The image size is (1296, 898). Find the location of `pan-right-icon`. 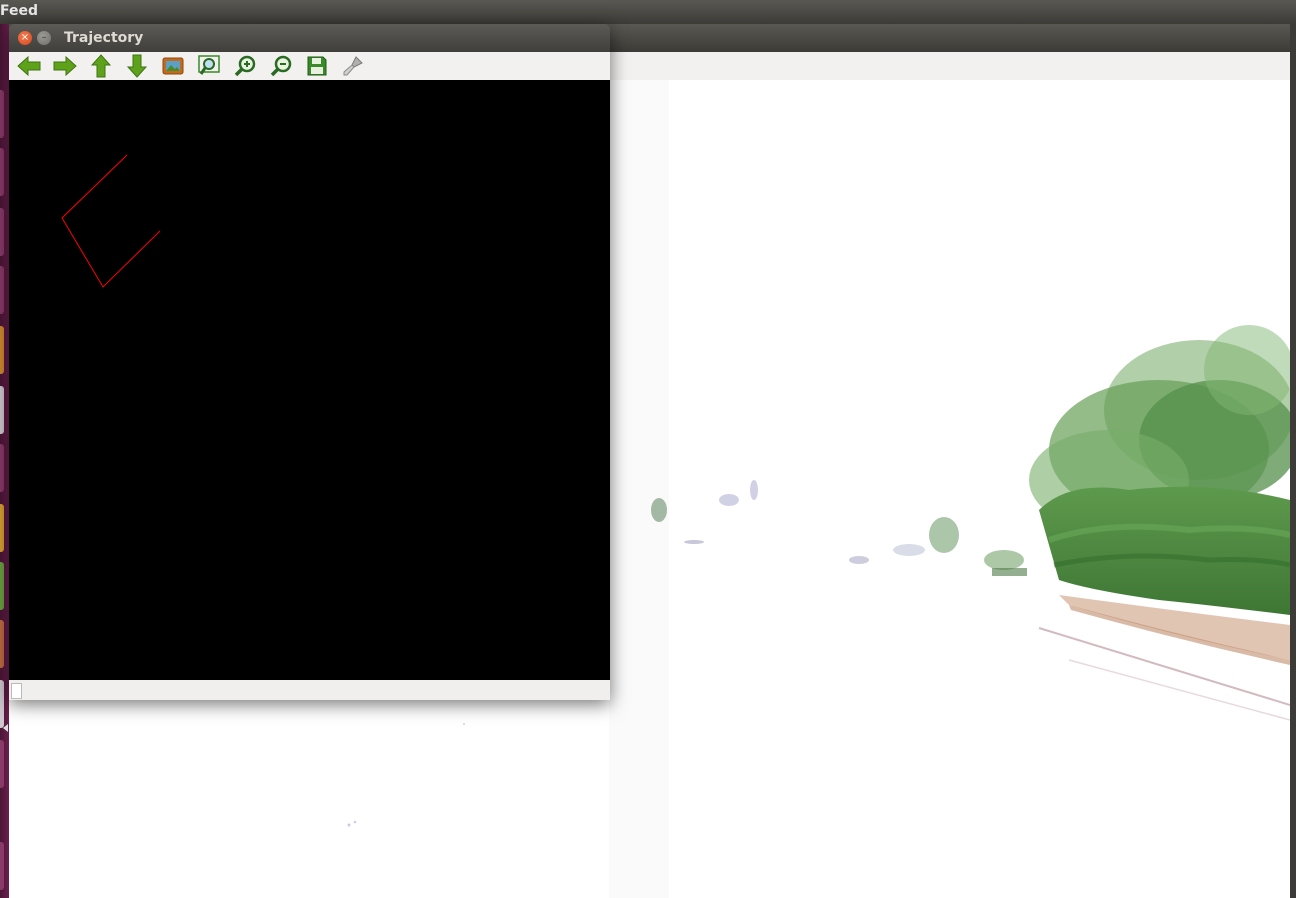

pan-right-icon is located at coordinates (65, 66).